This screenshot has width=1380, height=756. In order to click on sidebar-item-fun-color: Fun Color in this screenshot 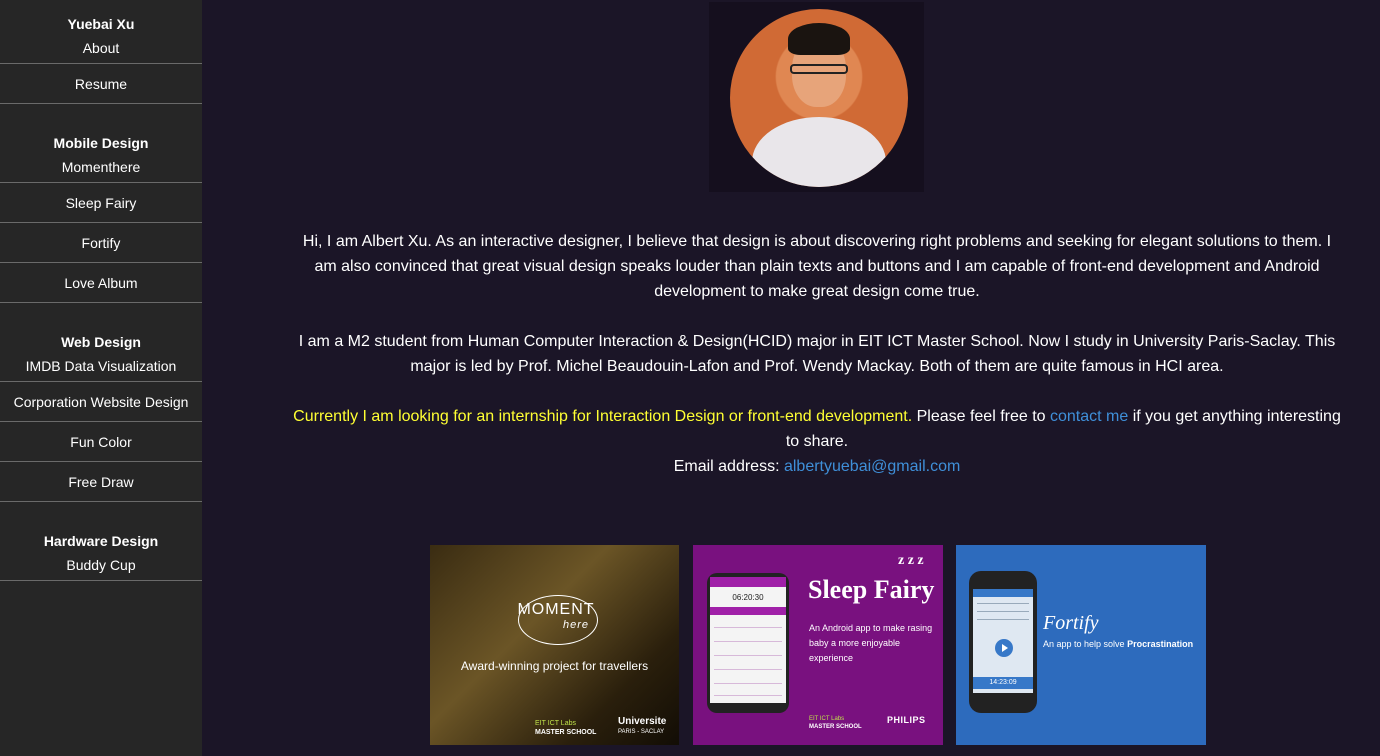, I will do `click(101, 442)`.